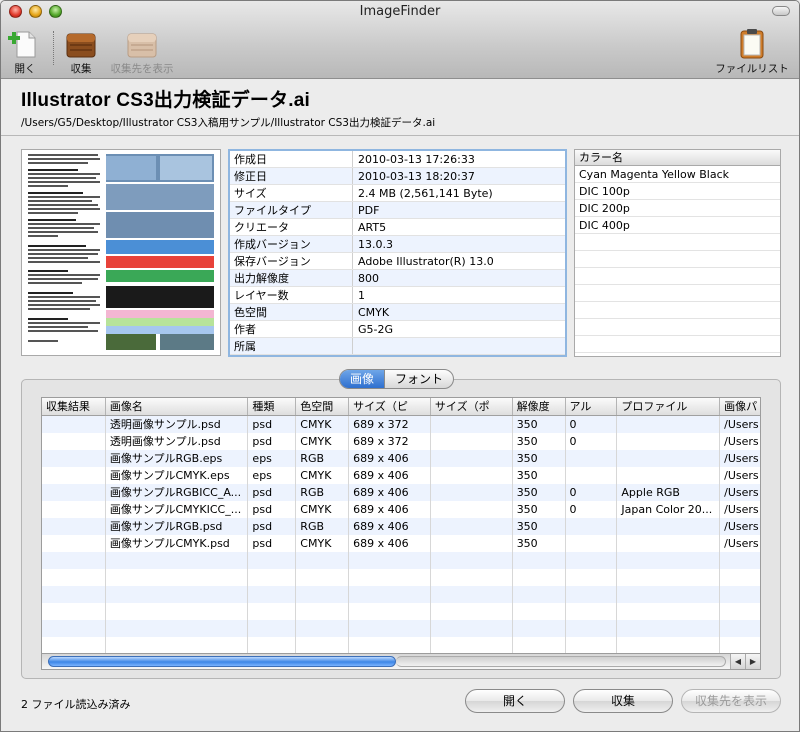  What do you see at coordinates (669, 492) in the screenshot?
I see `cell-profile: Apple RGB` at bounding box center [669, 492].